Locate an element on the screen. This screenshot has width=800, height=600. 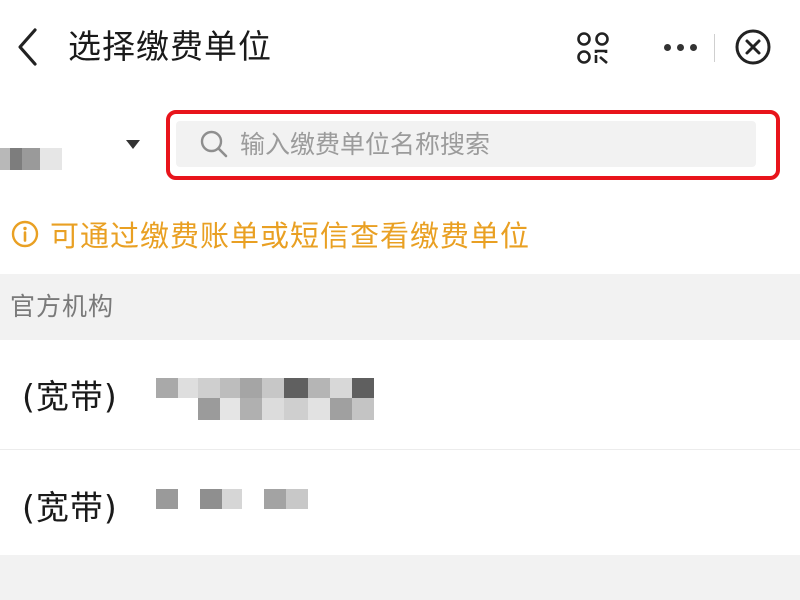
page-title: 选择缴费单位 is located at coordinates (170, 46).